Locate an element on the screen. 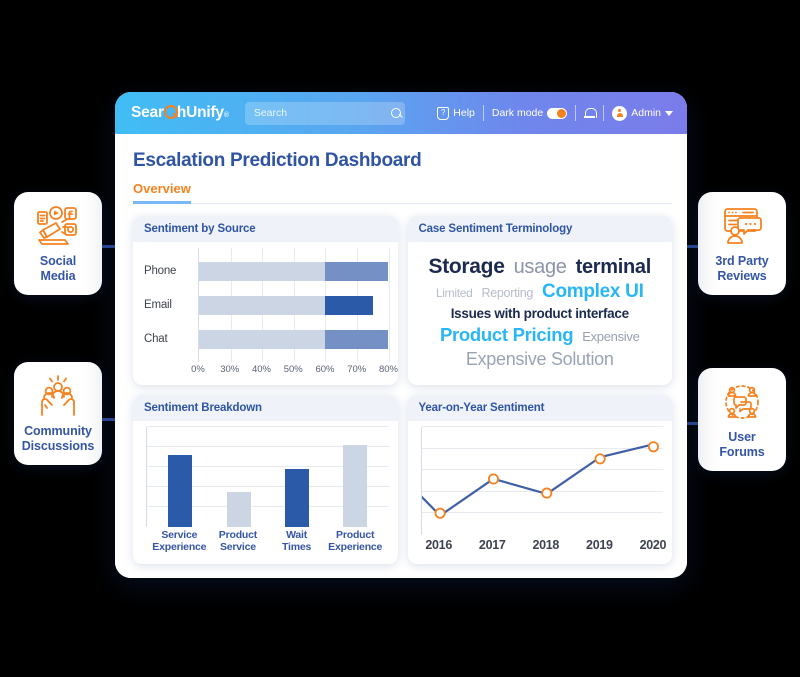 Image resolution: width=800 pixels, height=677 pixels. search-input is located at coordinates (321, 113).